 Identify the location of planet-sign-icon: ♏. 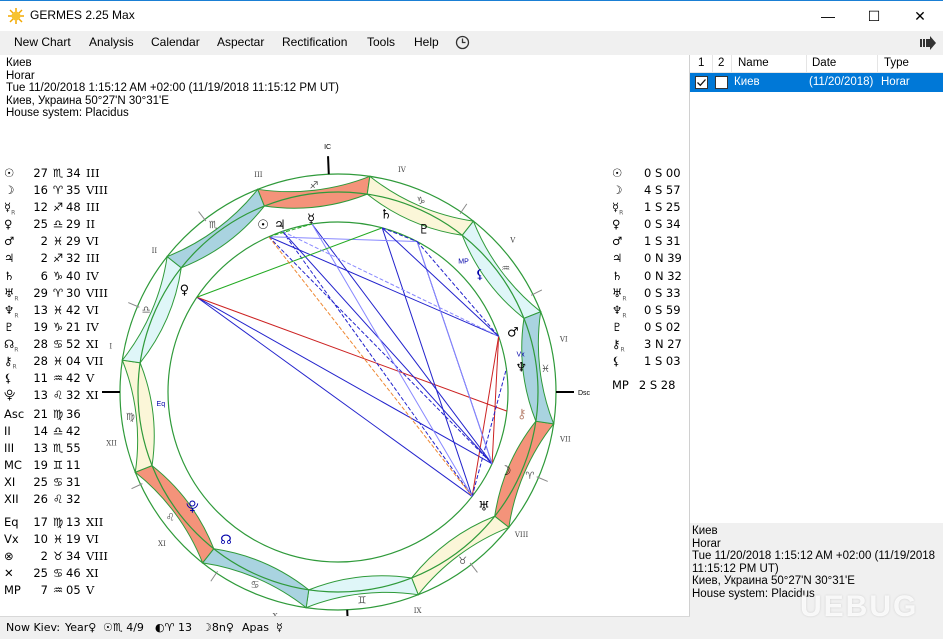
(58, 173).